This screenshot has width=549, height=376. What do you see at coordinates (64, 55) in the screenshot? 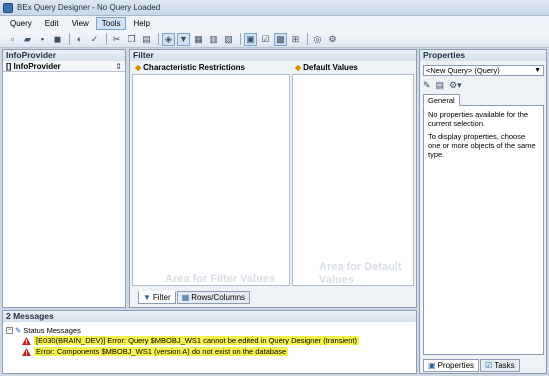
I see `infoprovider-title: InfoProvider` at bounding box center [64, 55].